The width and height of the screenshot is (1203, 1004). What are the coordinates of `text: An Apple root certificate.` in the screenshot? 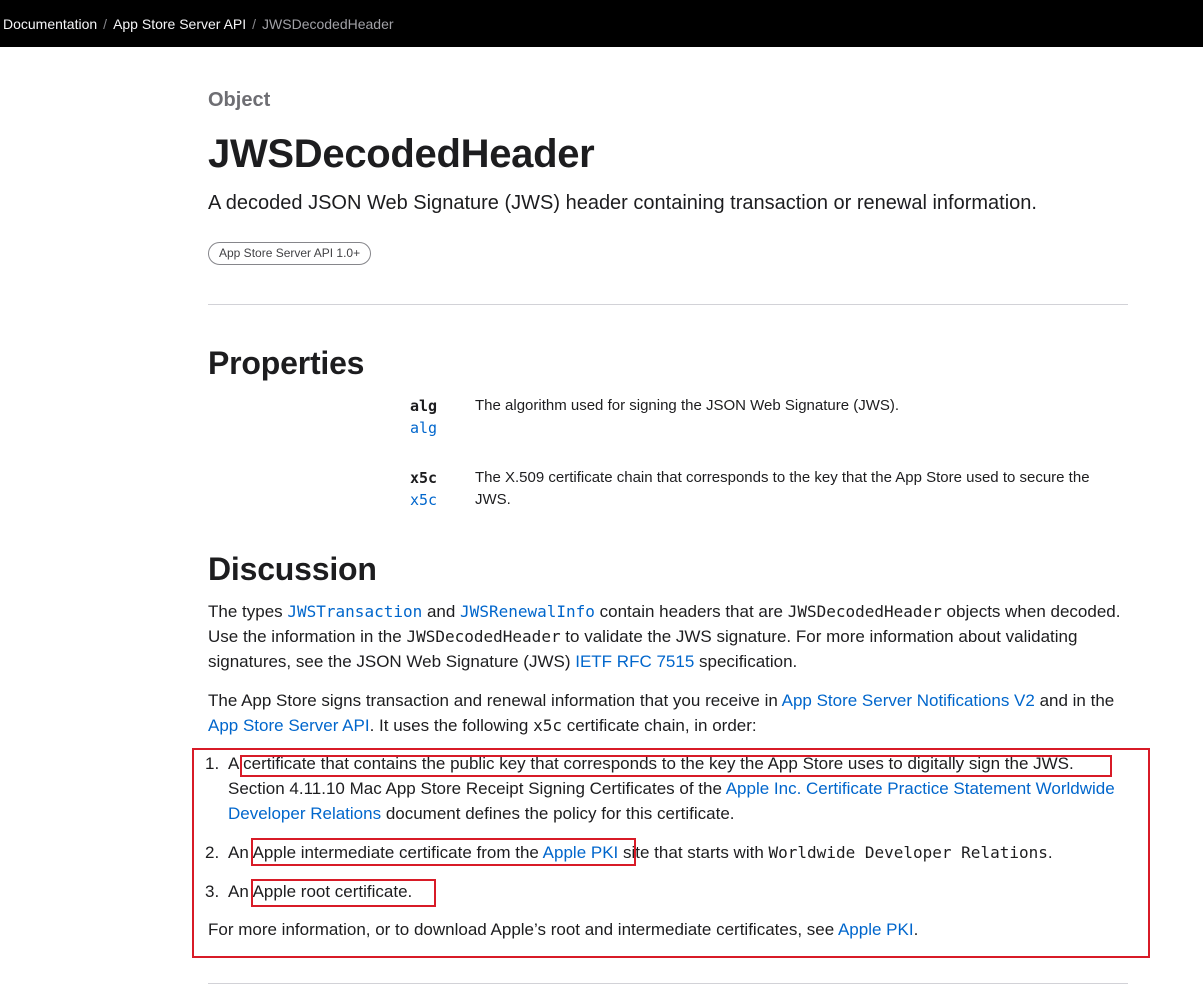 It's located at (320, 891).